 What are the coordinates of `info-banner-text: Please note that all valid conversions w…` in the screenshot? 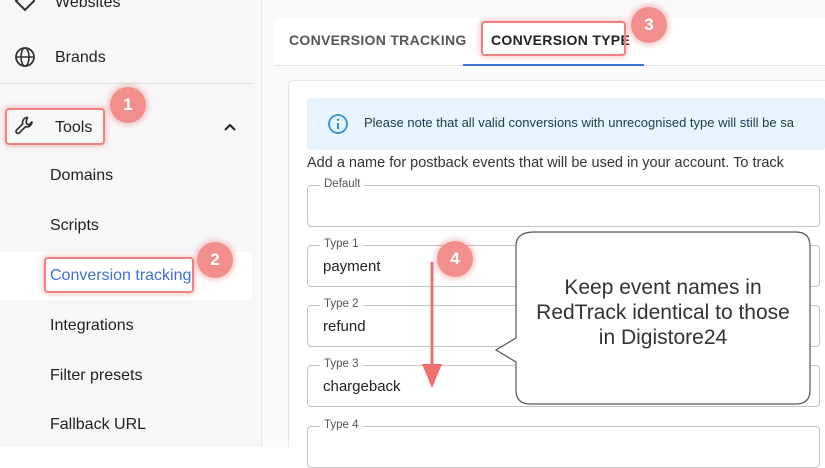 It's located at (579, 122).